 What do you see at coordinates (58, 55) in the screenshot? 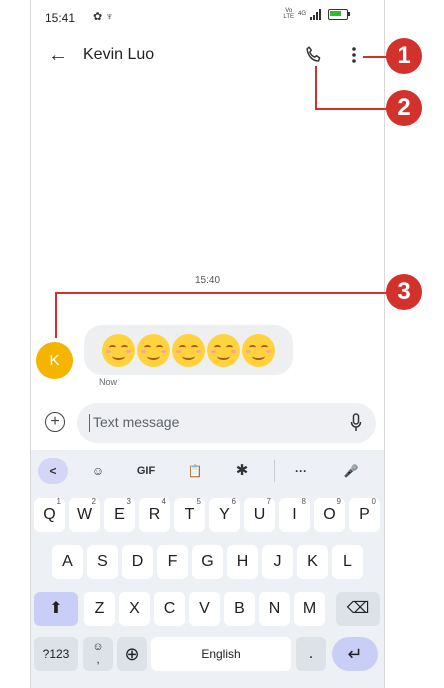
I see `arrow-left-icon: ←` at bounding box center [58, 55].